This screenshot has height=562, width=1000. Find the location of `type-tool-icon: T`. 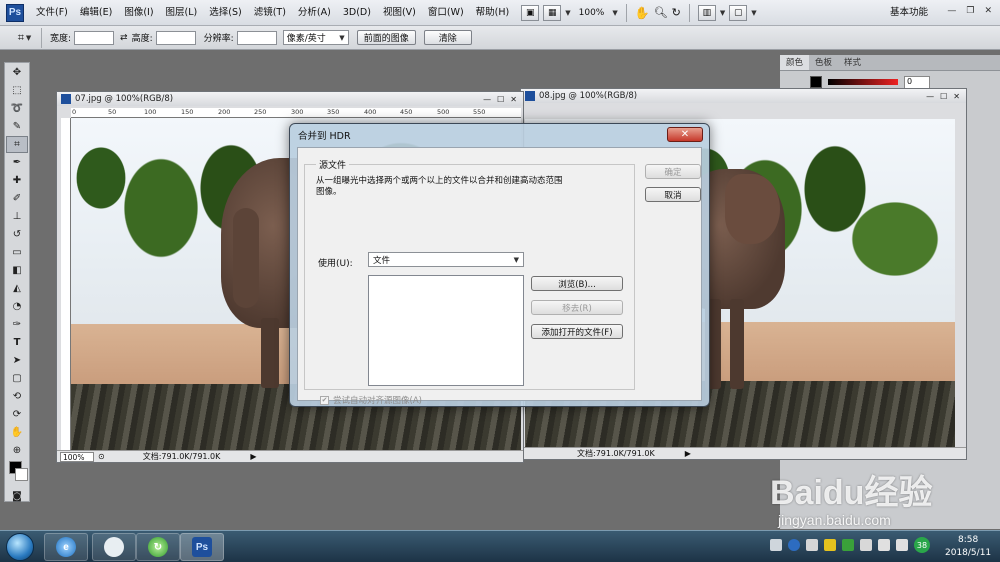

type-tool-icon: T is located at coordinates (17, 342).